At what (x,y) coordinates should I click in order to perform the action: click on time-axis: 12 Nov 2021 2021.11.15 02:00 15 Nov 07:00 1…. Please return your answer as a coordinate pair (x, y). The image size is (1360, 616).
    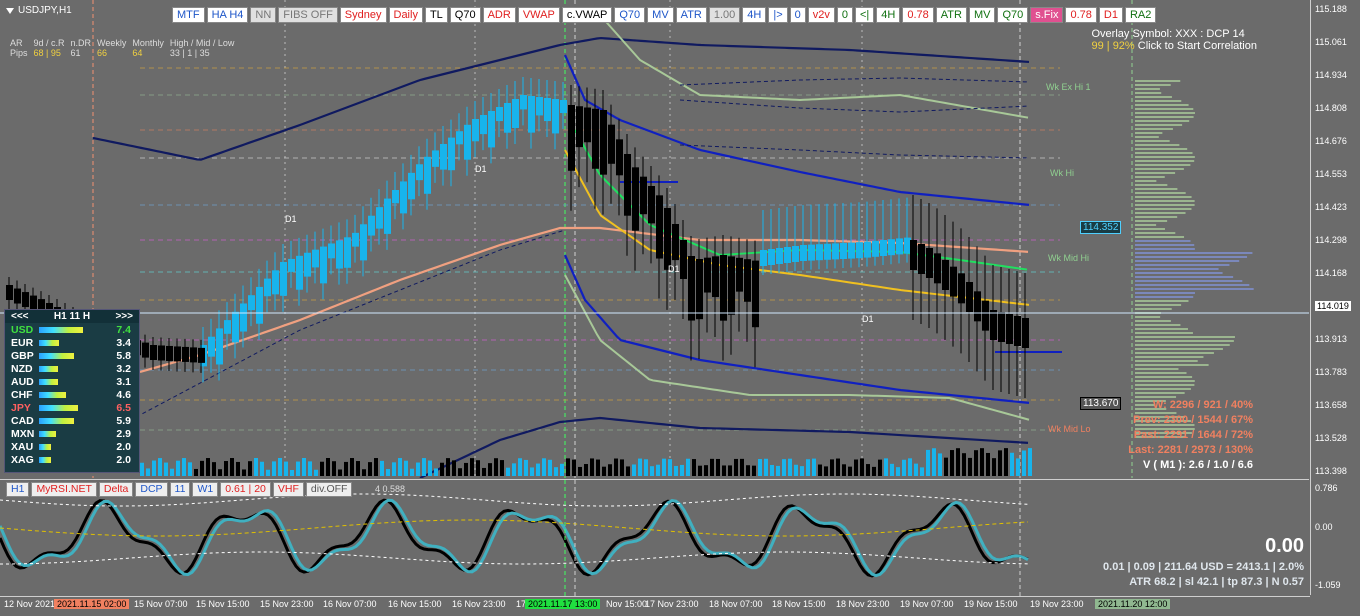
    Looking at the image, I should click on (655, 606).